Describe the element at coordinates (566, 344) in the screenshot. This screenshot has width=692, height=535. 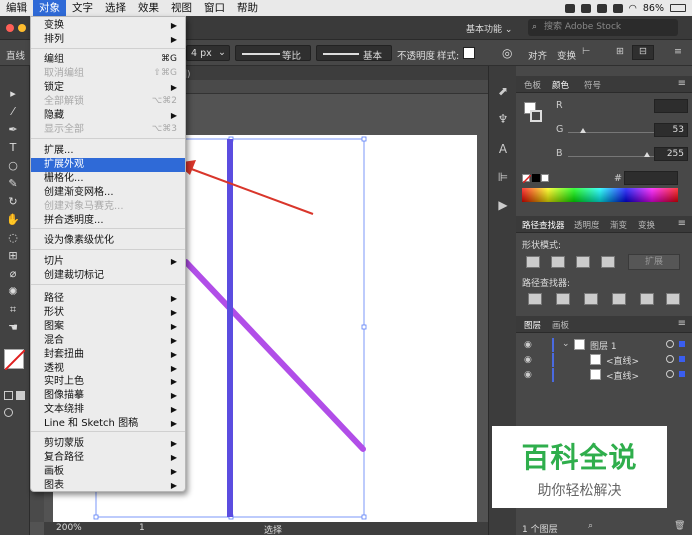
I see `expand-chevron-icon: ⌄` at that location.